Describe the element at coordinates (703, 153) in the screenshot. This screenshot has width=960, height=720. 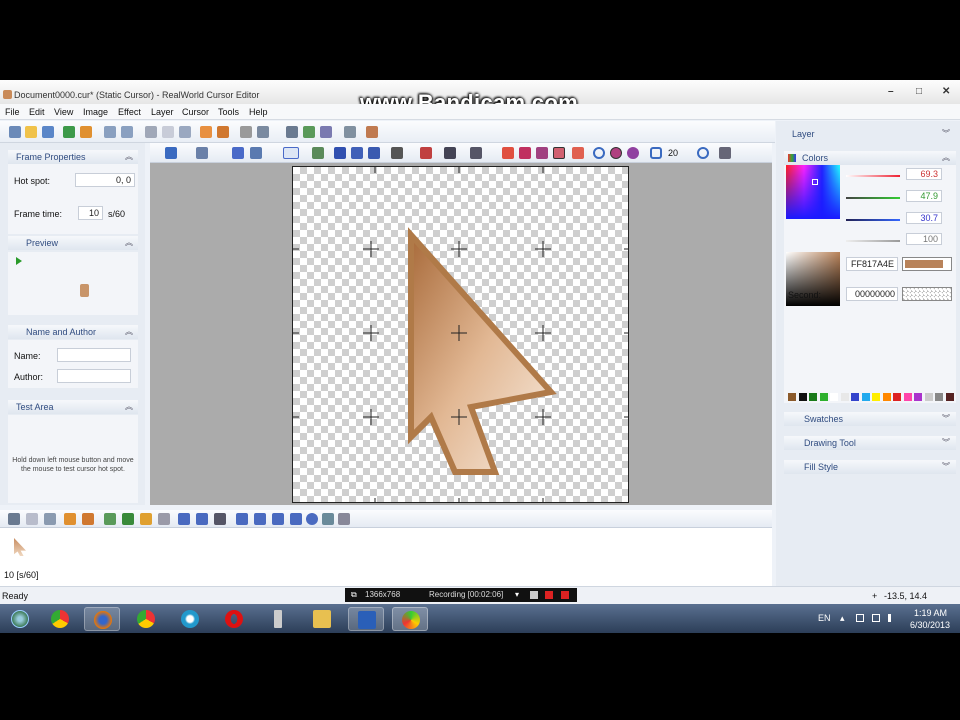
I see `size-circle-icon` at that location.